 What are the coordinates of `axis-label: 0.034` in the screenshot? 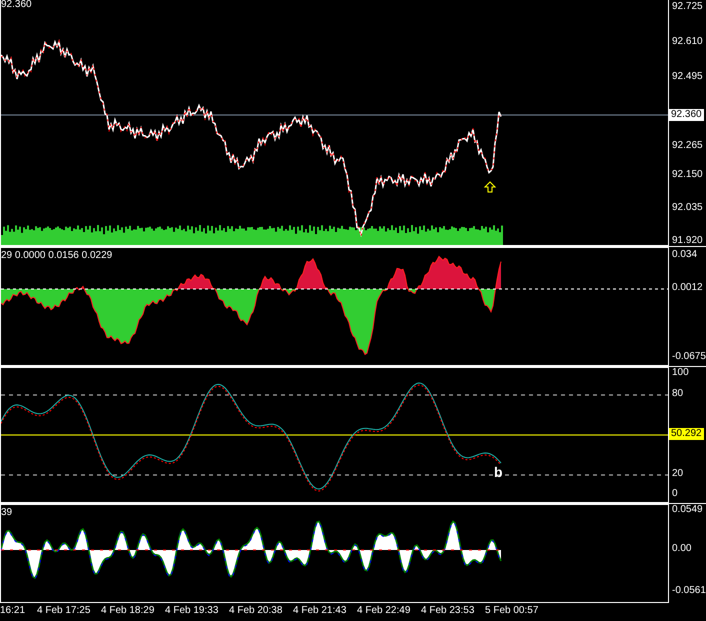 It's located at (685, 255).